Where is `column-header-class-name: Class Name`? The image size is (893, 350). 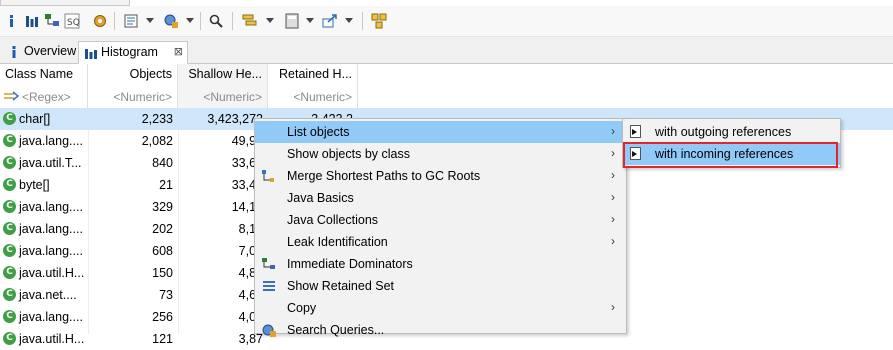
column-header-class-name: Class Name is located at coordinates (44, 75).